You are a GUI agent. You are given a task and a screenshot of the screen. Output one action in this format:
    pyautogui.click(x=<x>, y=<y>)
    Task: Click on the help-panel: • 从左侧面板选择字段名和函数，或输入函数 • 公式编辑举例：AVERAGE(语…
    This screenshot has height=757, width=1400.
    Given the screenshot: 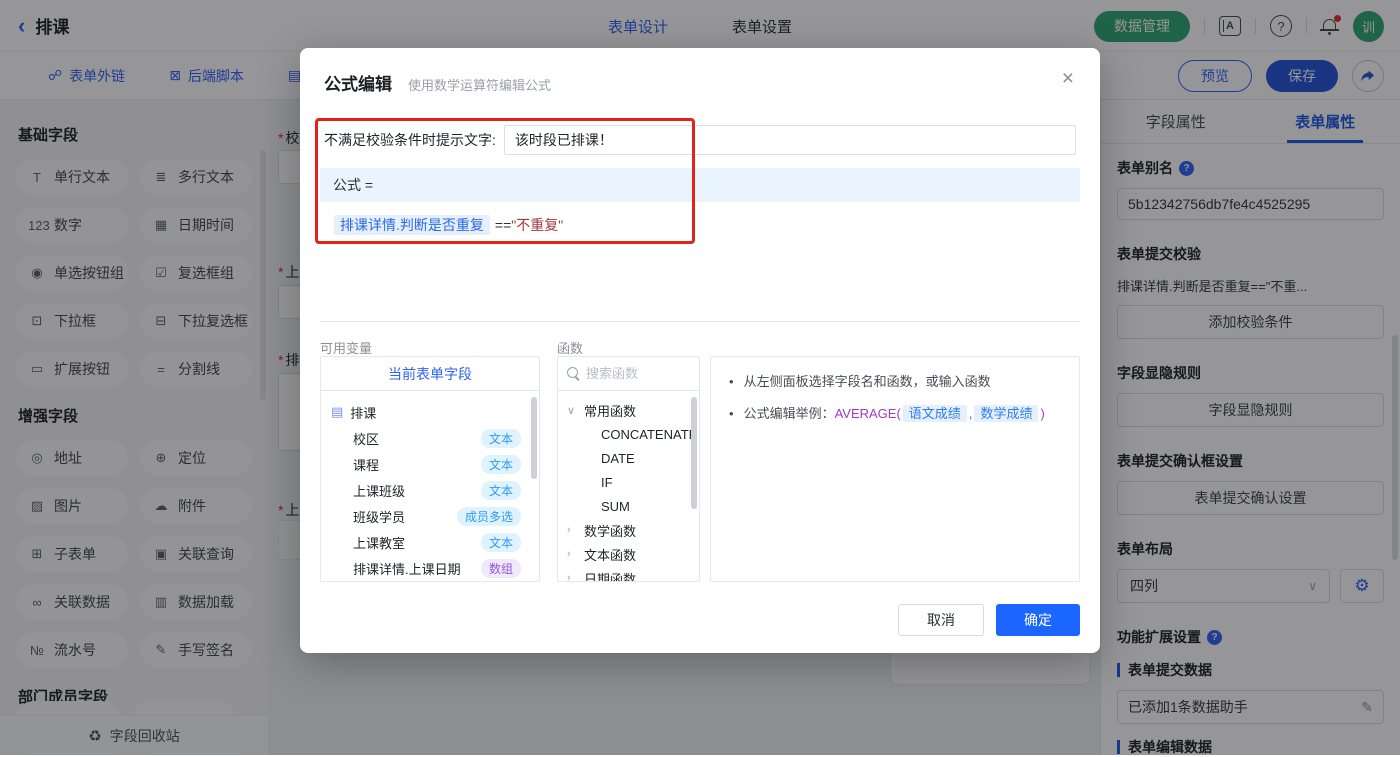 What is the action you would take?
    pyautogui.click(x=895, y=469)
    